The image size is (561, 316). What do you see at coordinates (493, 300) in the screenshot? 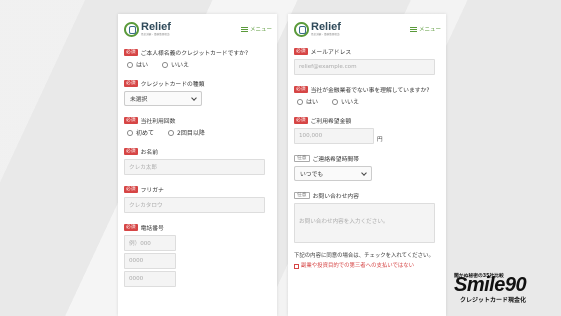
I see `brand-subtitle: クレジットカード現金化` at bounding box center [493, 300].